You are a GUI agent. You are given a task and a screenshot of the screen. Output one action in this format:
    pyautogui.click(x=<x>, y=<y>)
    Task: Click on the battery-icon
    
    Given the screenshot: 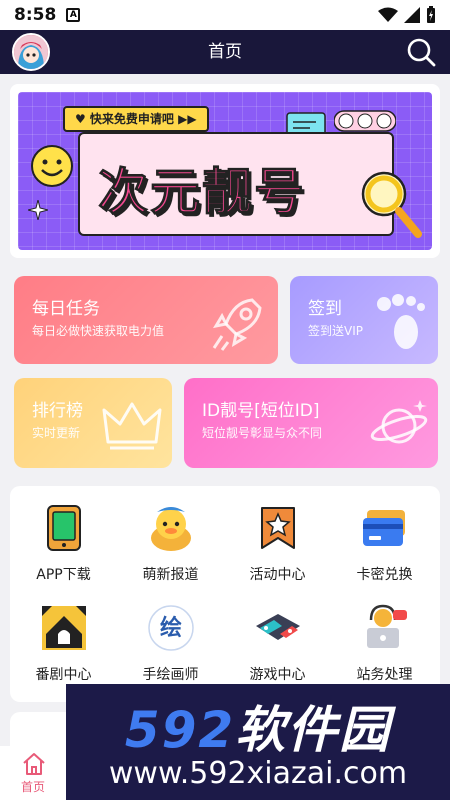 What is the action you would take?
    pyautogui.click(x=431, y=14)
    